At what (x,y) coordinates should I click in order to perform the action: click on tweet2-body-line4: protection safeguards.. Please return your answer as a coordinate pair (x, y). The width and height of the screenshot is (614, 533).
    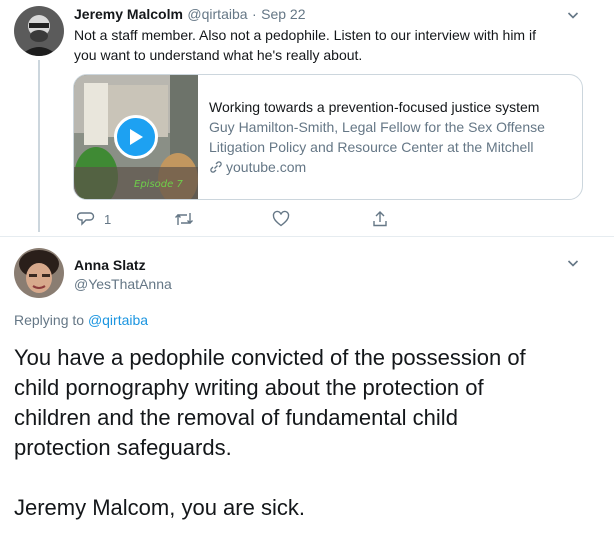
    Looking at the image, I should click on (123, 447).